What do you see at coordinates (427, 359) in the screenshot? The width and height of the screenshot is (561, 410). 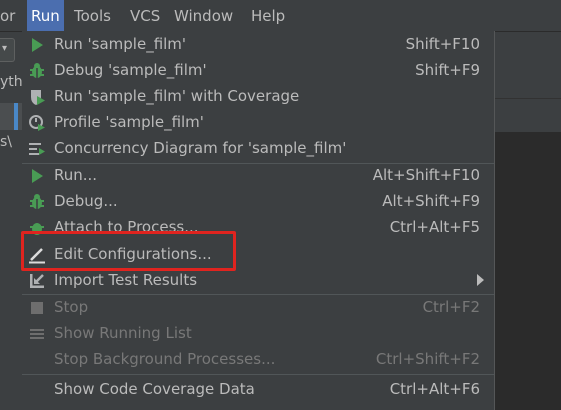 I see `menu-item-shortcut: Ctrl+Shift+F2` at bounding box center [427, 359].